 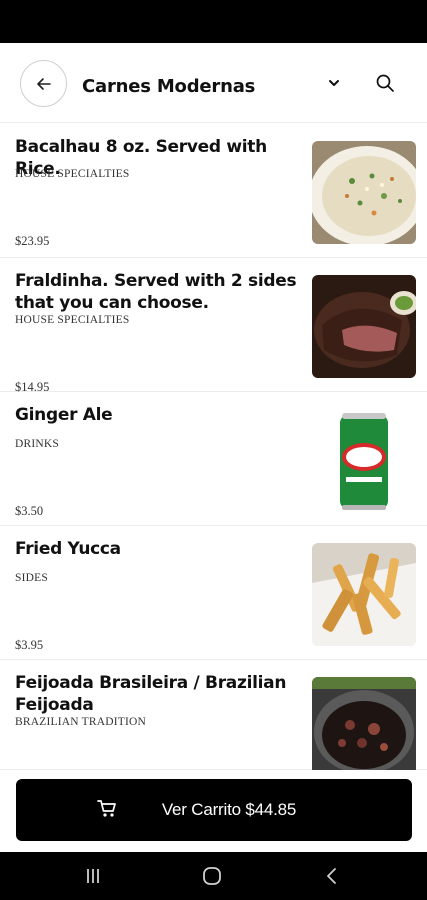 What do you see at coordinates (29, 511) in the screenshot?
I see `item-price: $3.50` at bounding box center [29, 511].